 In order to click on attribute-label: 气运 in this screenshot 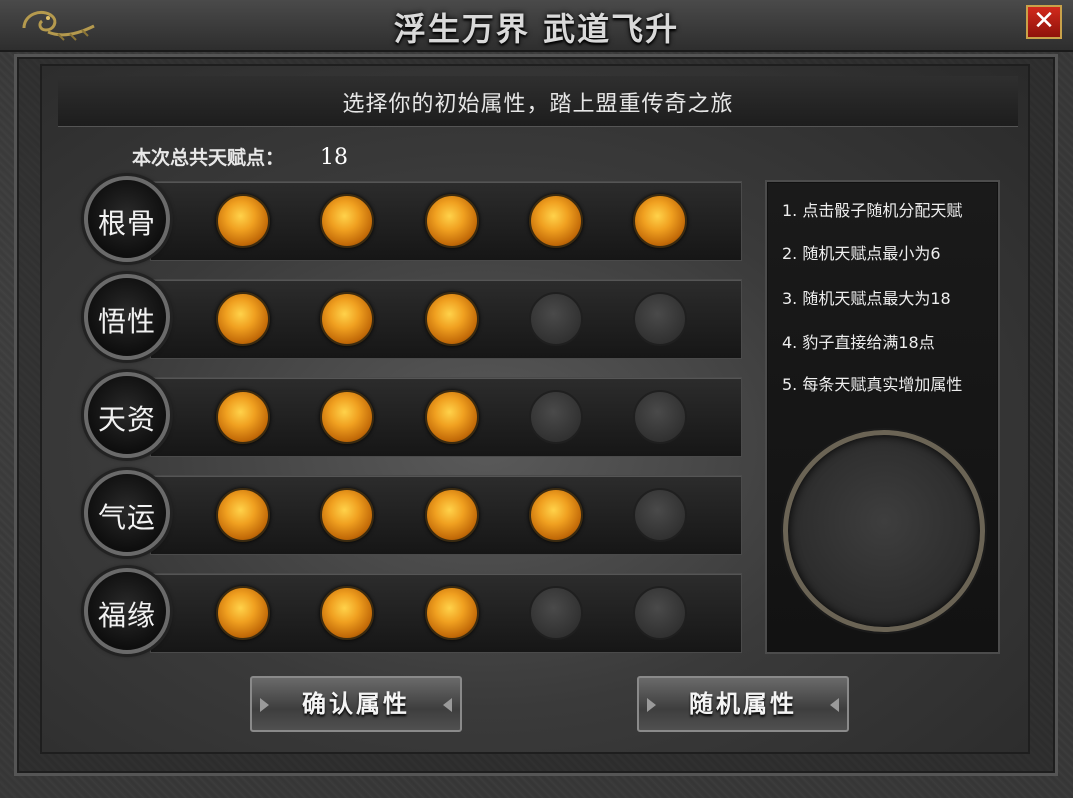, I will do `click(126, 517)`.